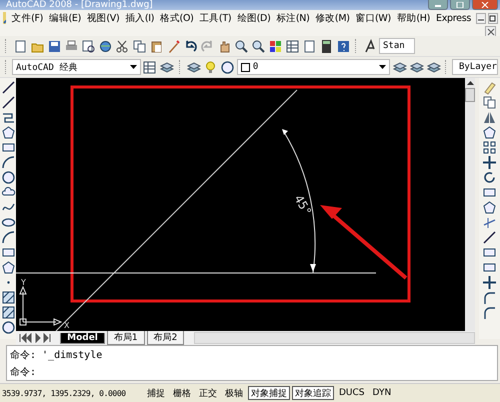 The width and height of the screenshot is (500, 402). I want to click on vertical-scrollbar, so click(470, 204).